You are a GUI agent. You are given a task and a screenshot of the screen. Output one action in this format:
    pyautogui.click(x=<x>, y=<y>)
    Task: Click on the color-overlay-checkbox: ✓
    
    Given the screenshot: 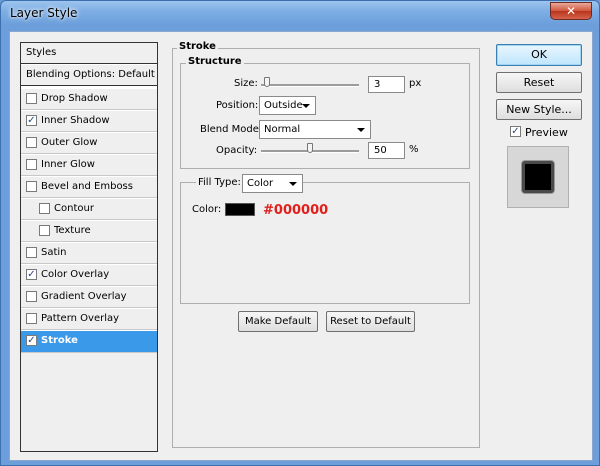 What is the action you would take?
    pyautogui.click(x=31, y=274)
    